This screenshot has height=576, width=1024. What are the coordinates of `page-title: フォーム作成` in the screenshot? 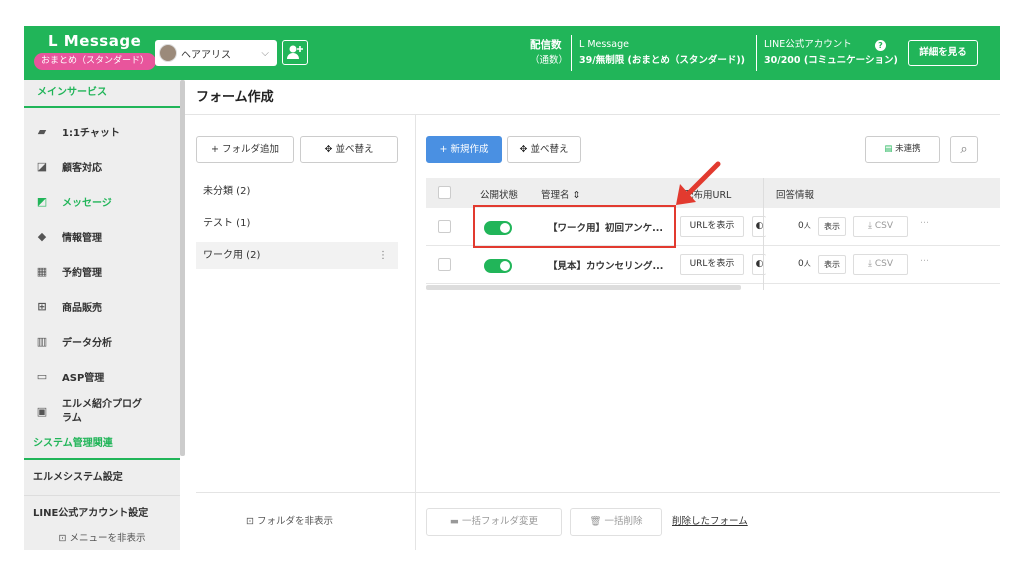 It's located at (235, 97).